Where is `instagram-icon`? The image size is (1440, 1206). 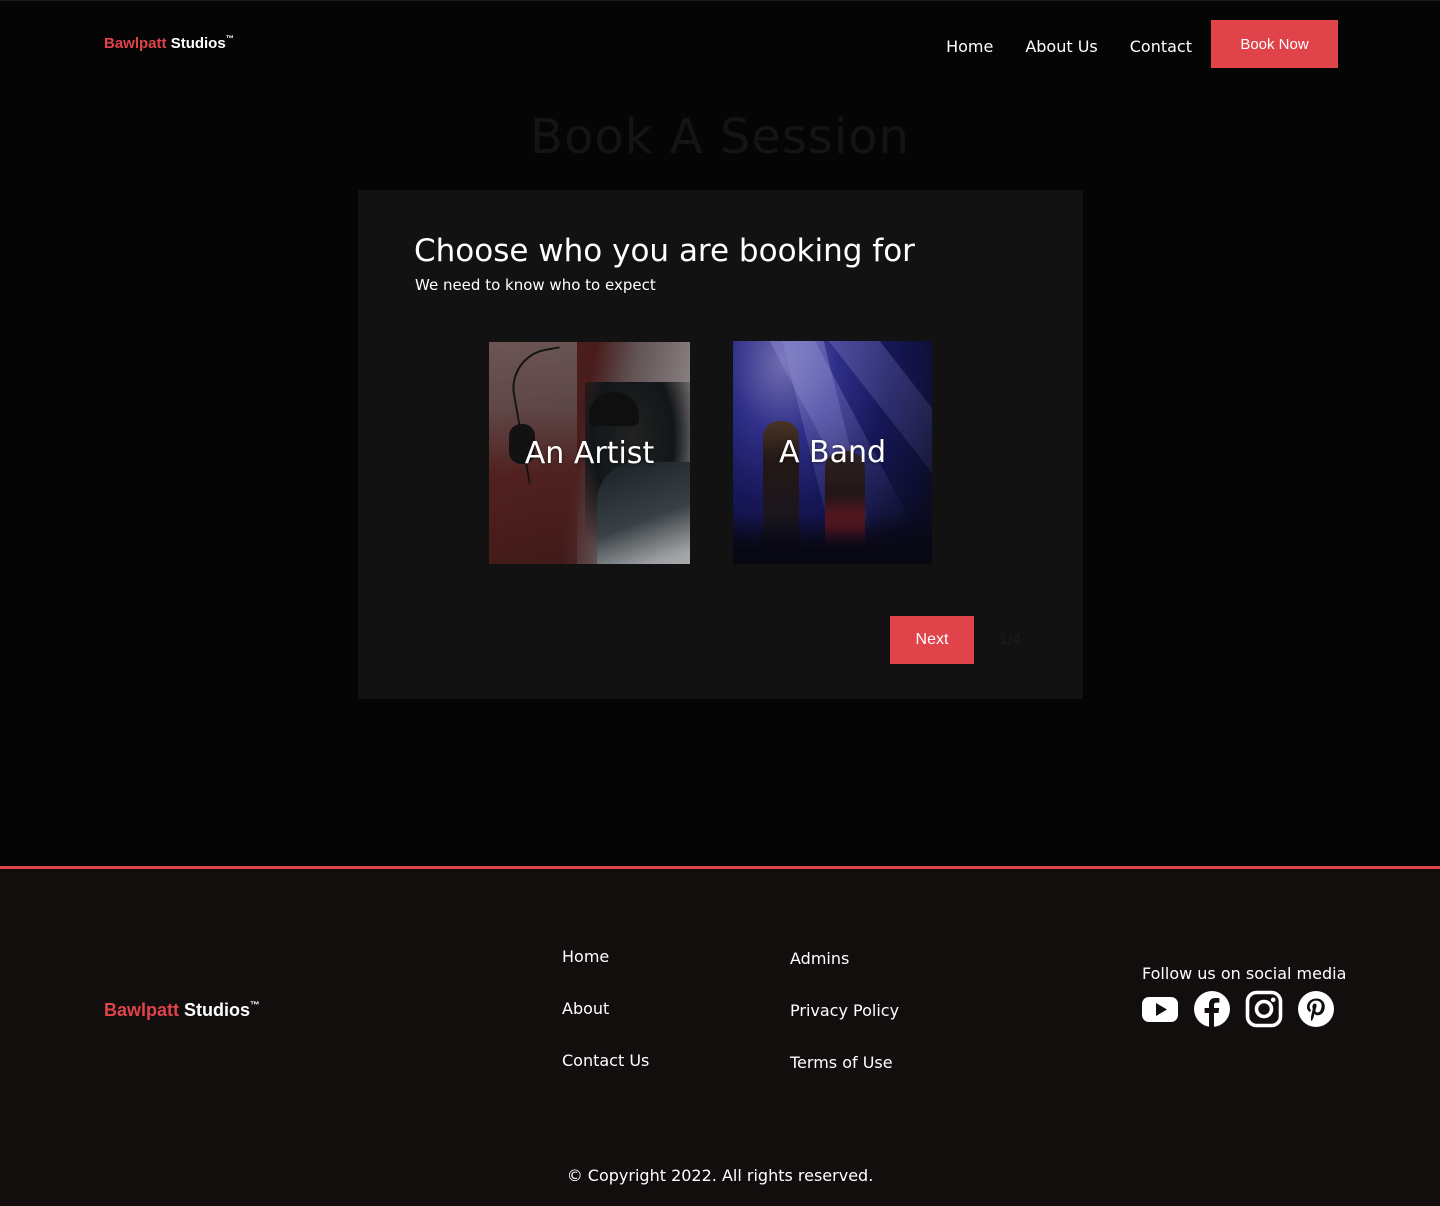
instagram-icon is located at coordinates (1264, 1009).